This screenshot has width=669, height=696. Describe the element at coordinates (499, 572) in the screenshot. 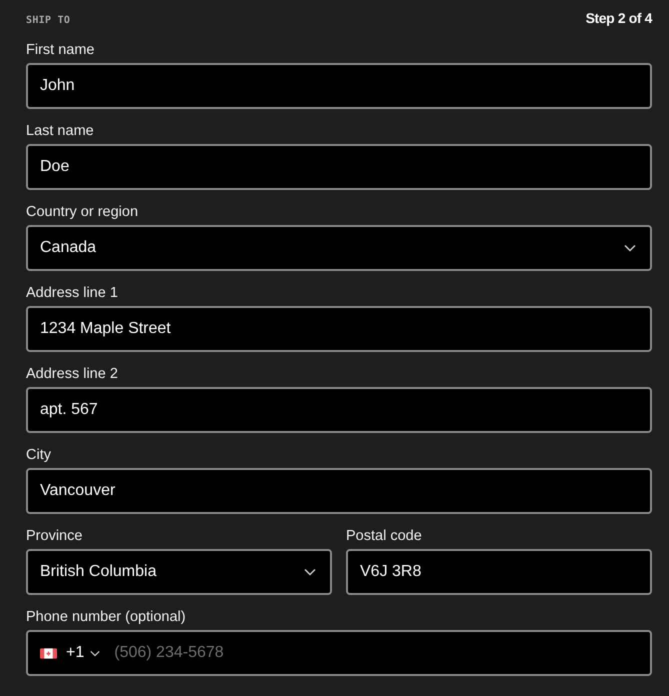

I see `input-field: V6J 3R8` at that location.